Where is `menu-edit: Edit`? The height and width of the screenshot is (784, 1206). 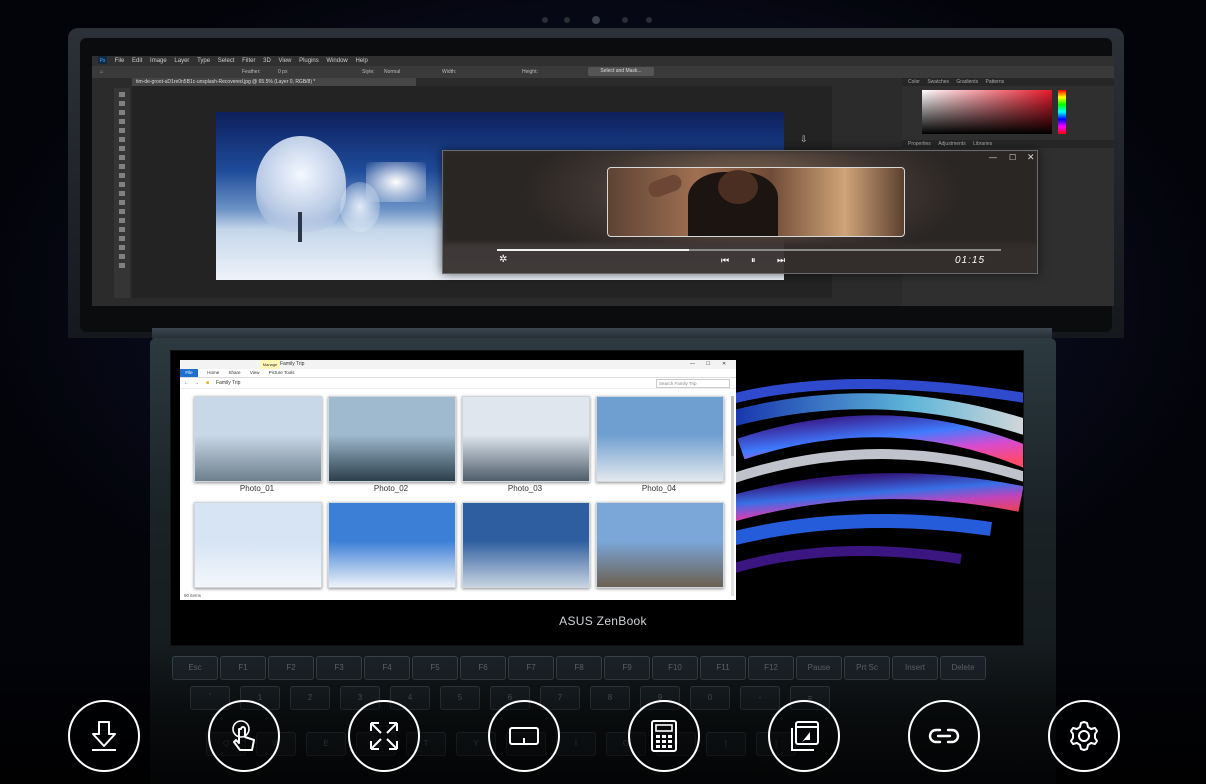
menu-edit: Edit is located at coordinates (137, 61).